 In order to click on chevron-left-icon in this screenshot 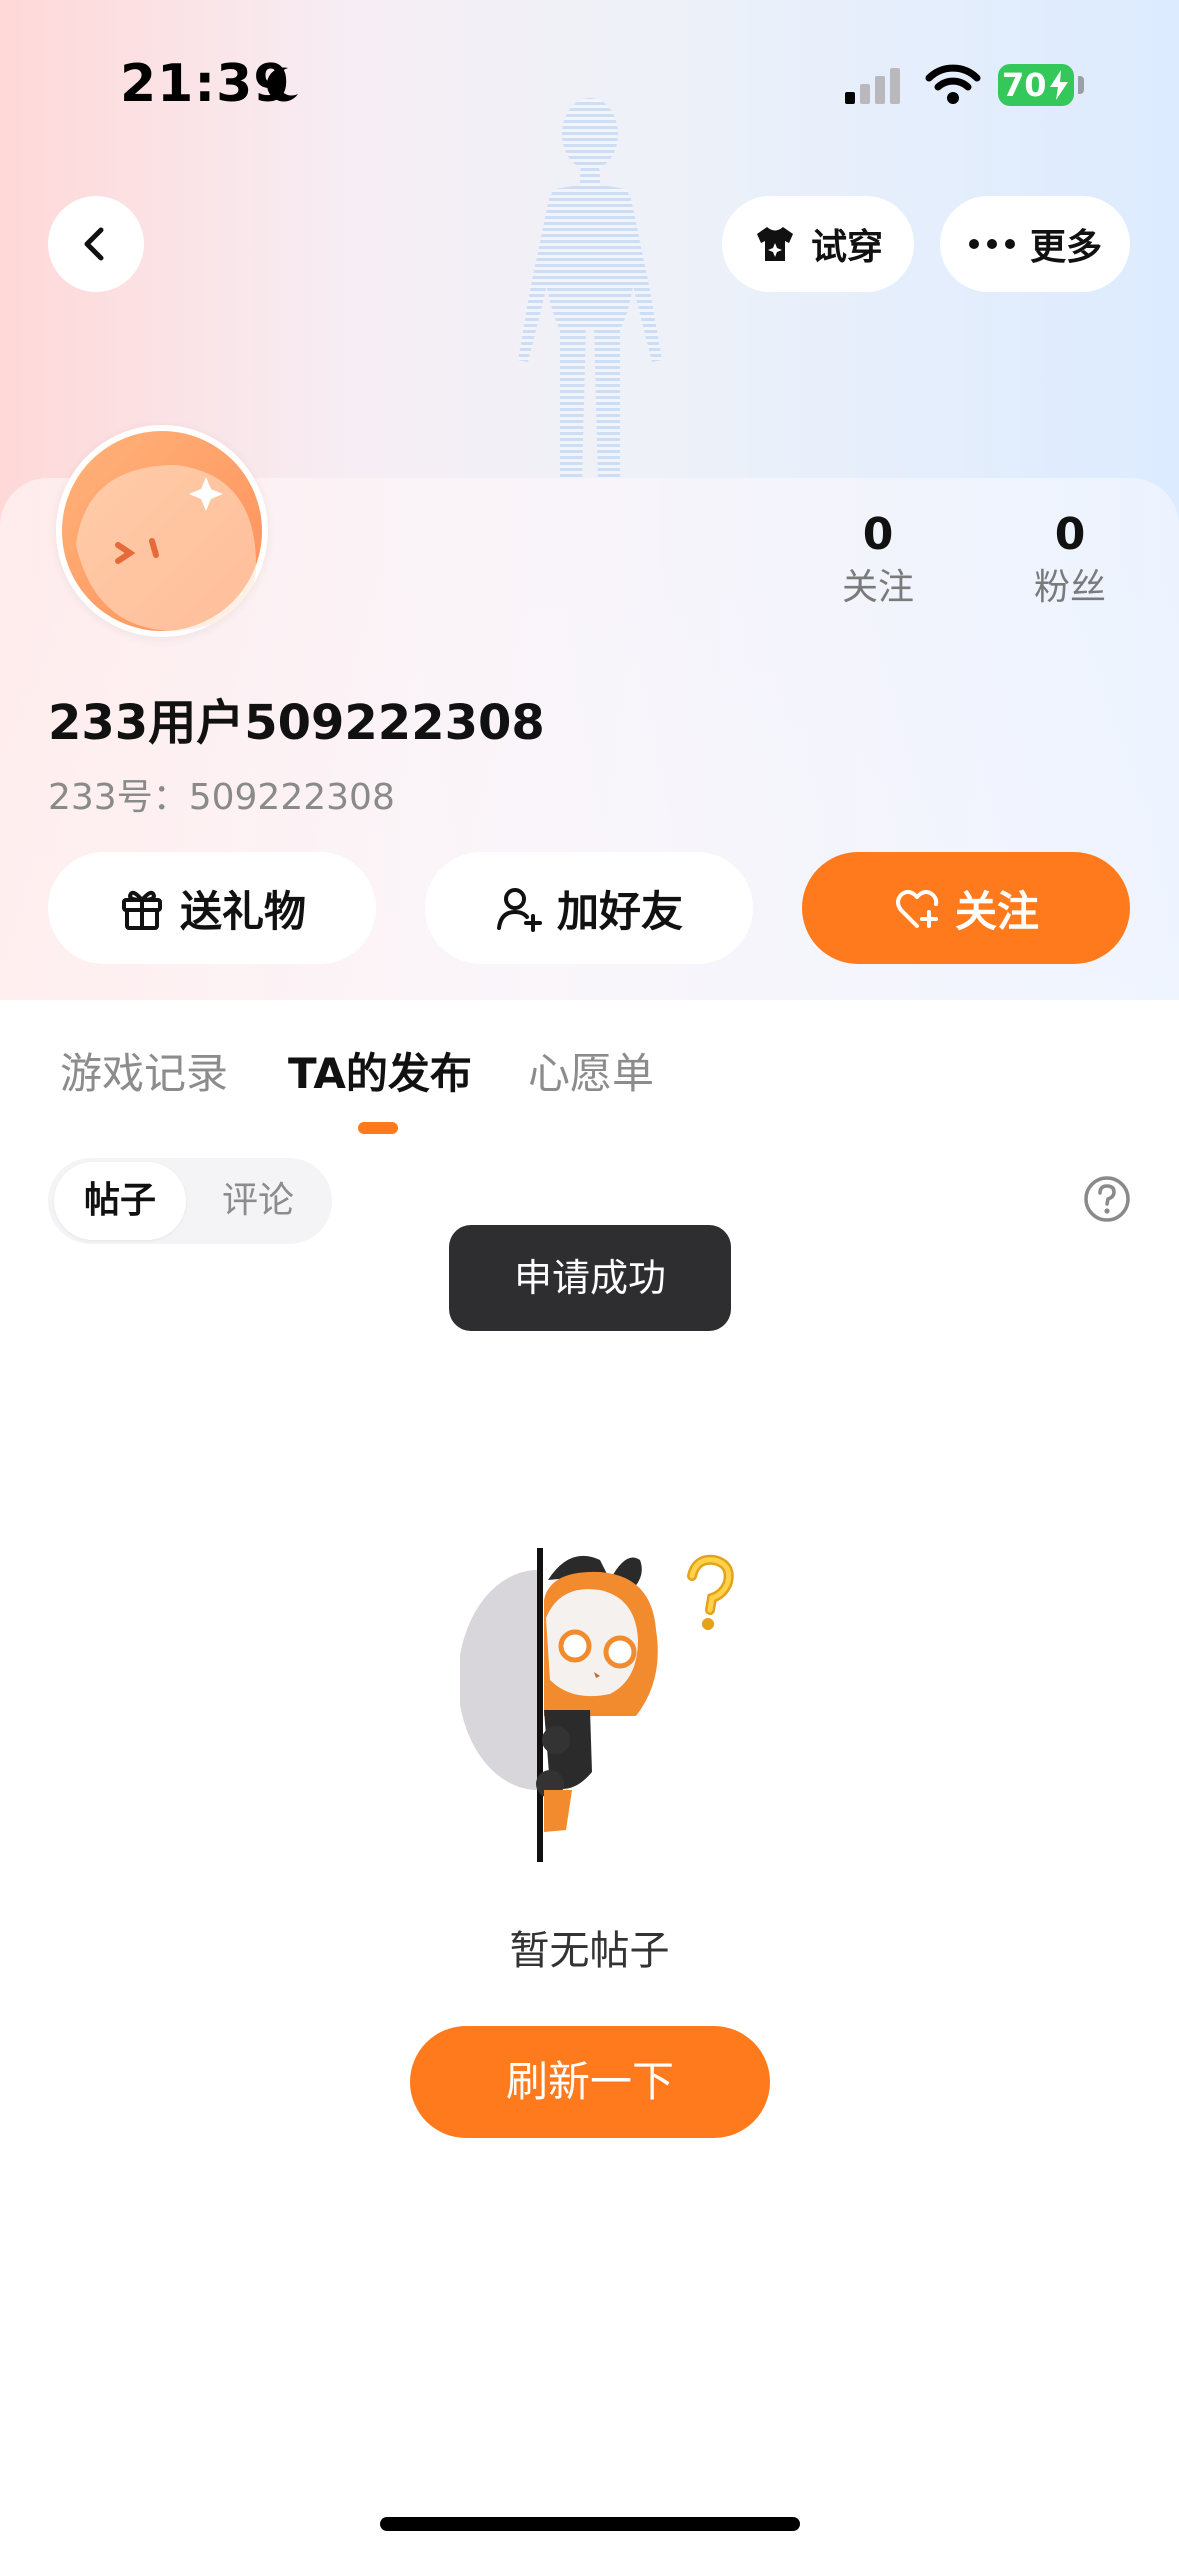, I will do `click(94, 244)`.